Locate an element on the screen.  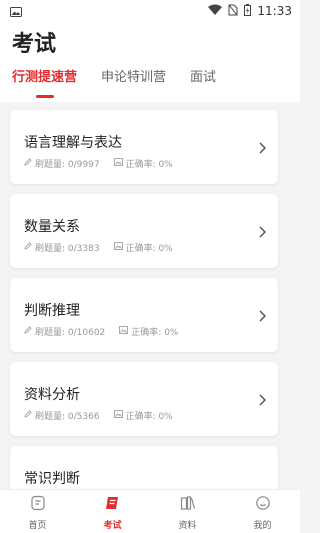
practice-count: 刷题量: 0/10602 is located at coordinates (70, 333).